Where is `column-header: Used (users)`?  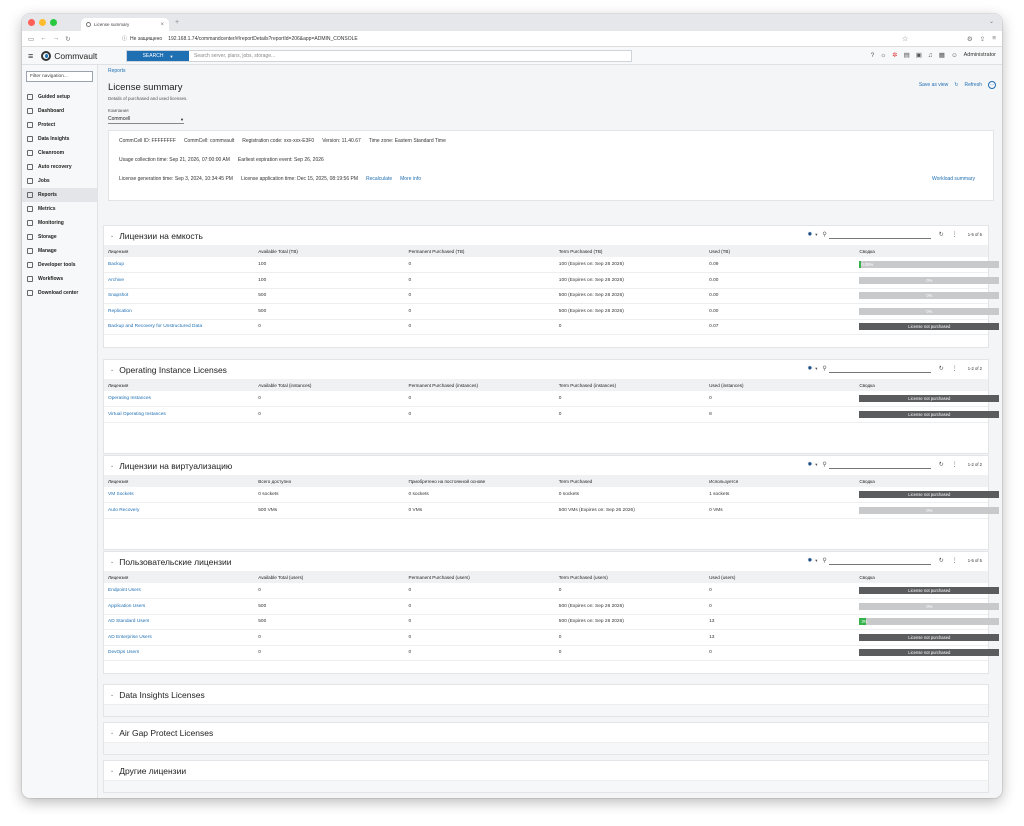 column-header: Used (users) is located at coordinates (780, 577).